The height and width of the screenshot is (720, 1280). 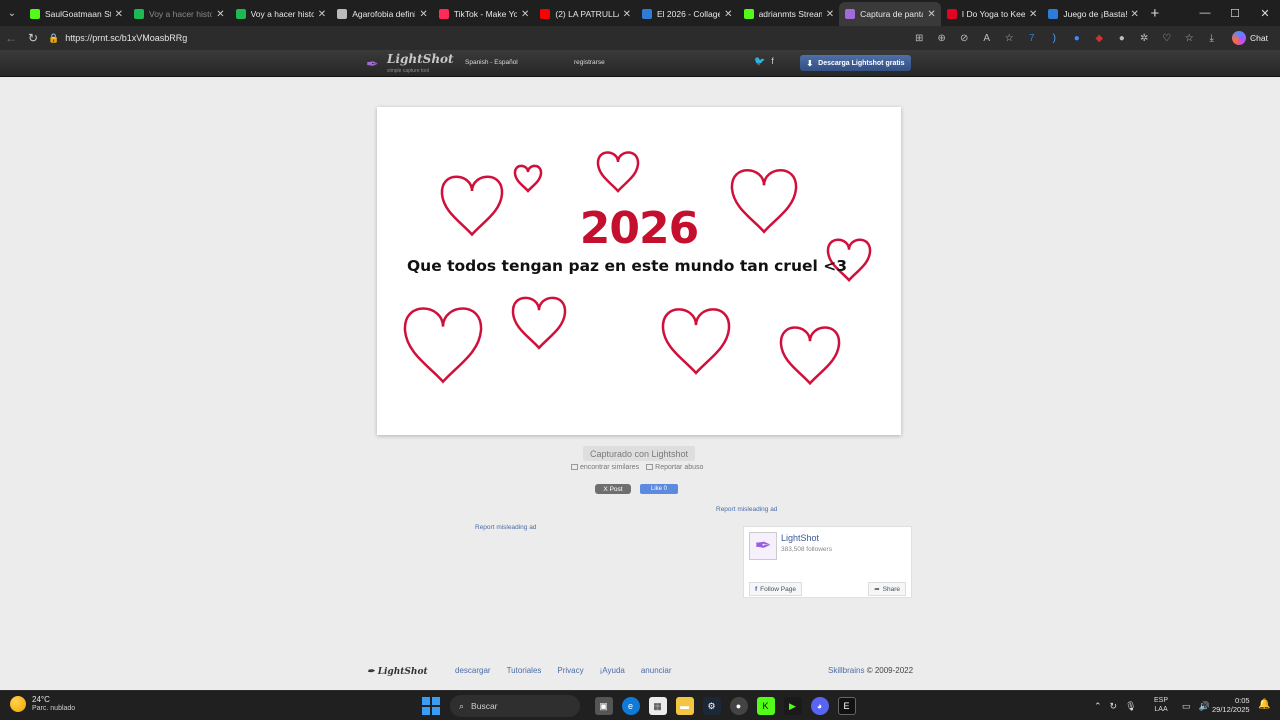 I want to click on browser-tab: adrianmts Stream - Kick ✕, so click(x=789, y=14).